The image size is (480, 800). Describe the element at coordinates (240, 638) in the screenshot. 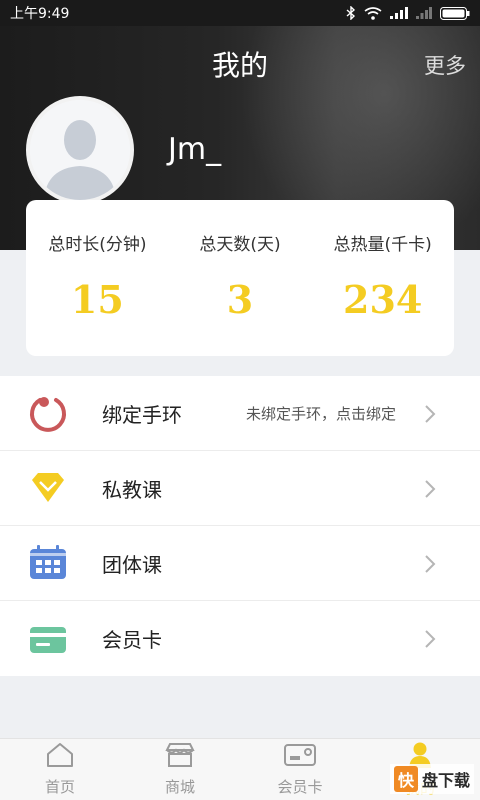

I see `menu-item-membership-card: 会员卡` at that location.